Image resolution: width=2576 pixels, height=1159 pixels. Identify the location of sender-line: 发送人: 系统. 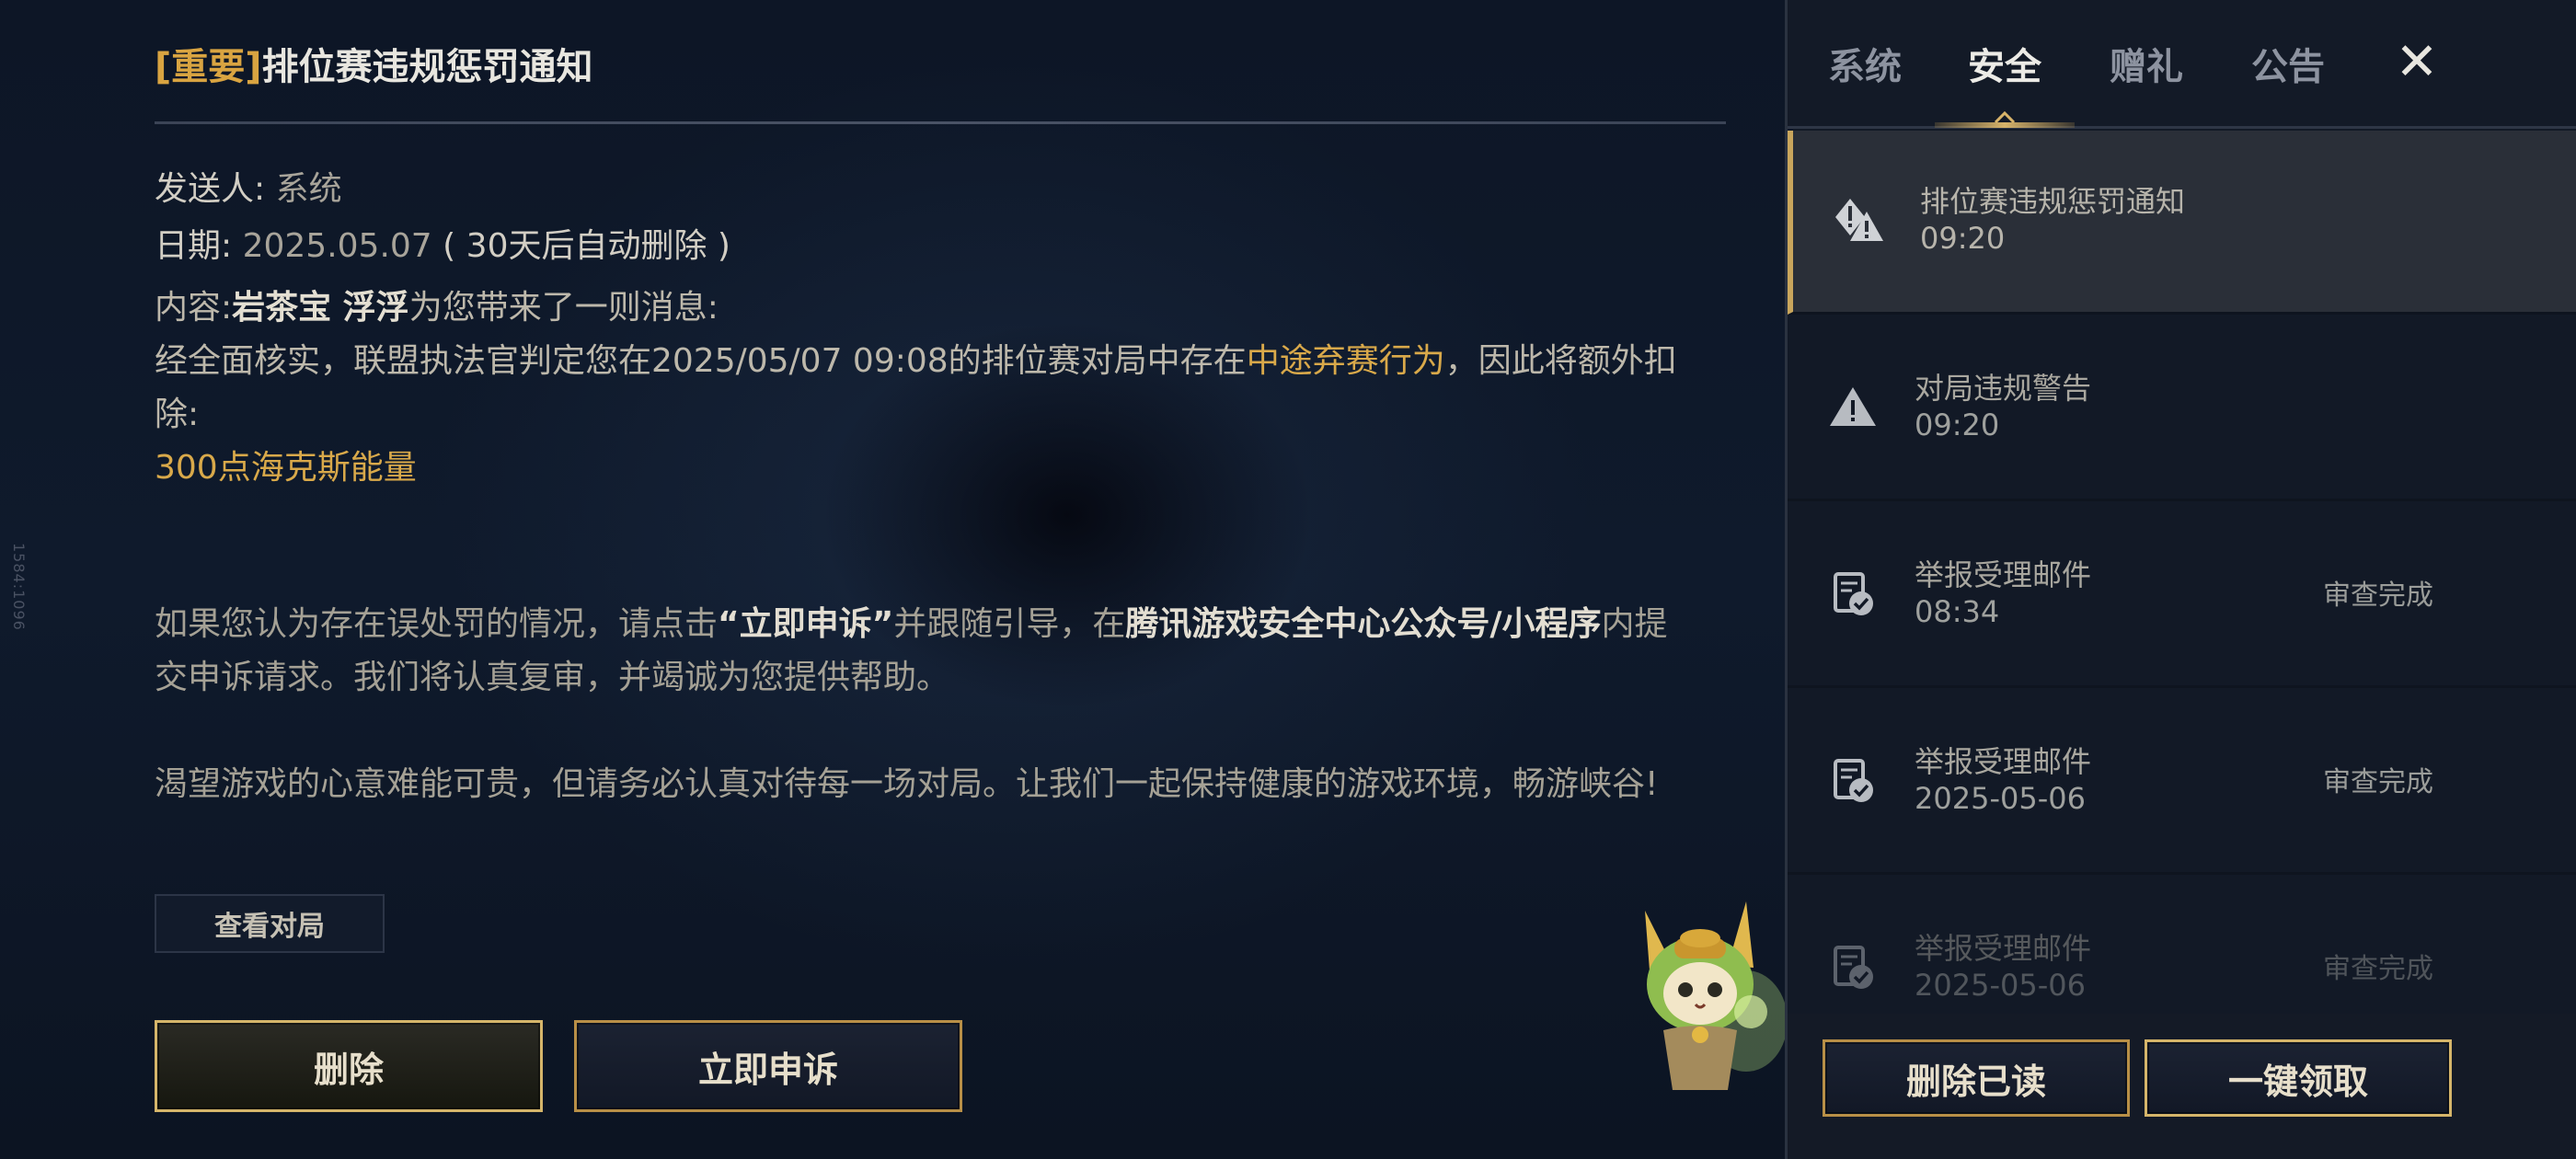
(248, 185).